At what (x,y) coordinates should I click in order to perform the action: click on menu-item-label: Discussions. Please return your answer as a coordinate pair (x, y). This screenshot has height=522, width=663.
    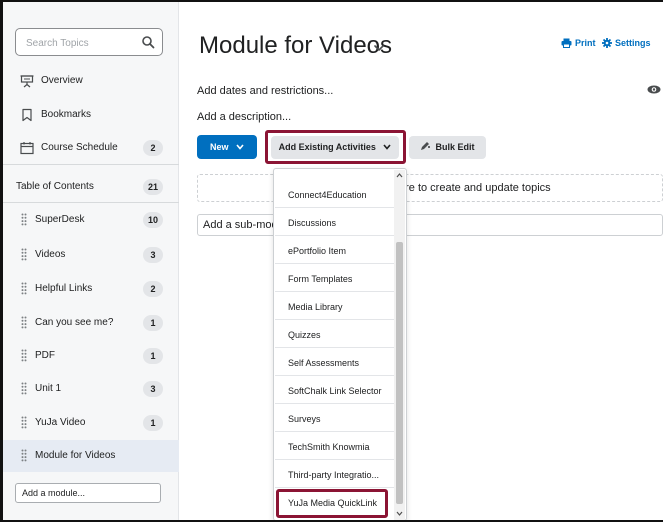
    Looking at the image, I should click on (312, 223).